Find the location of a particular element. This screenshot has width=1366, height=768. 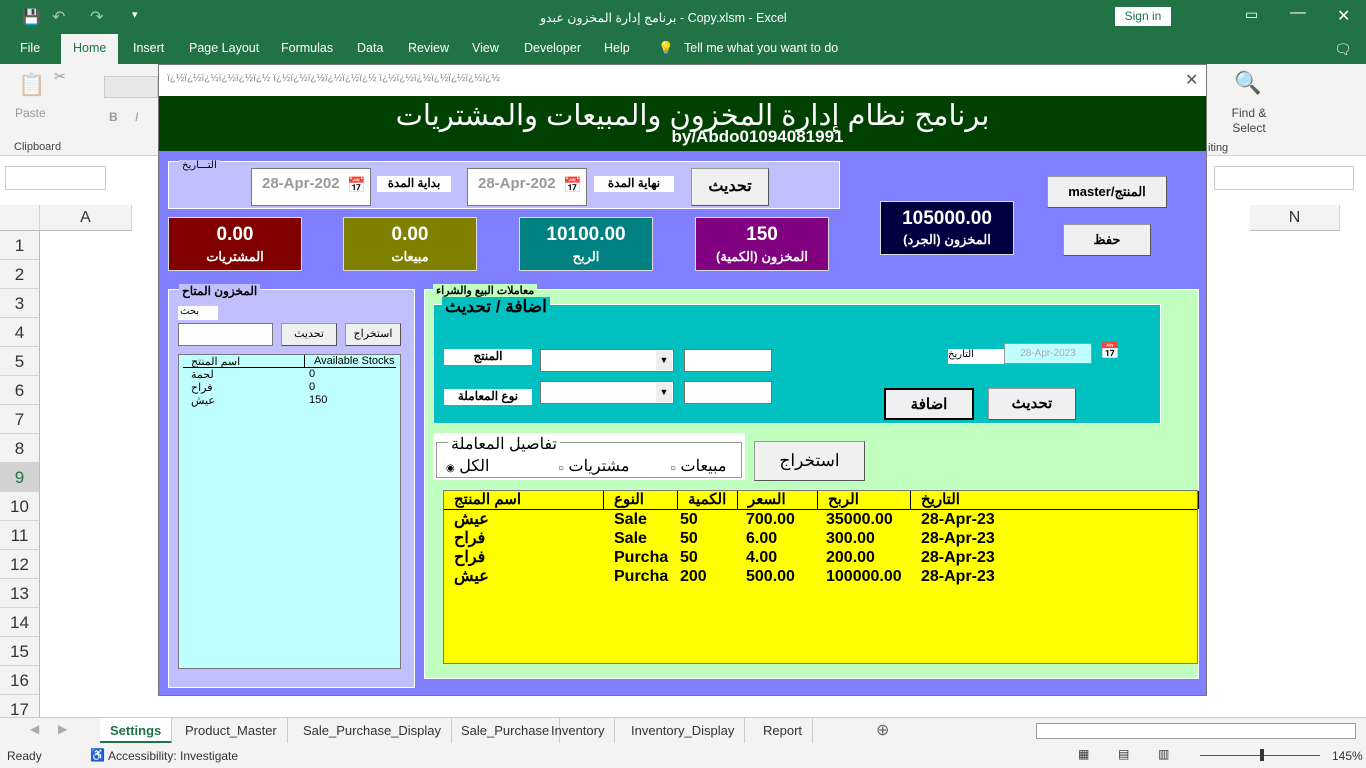

refresh-dates-button: تحديث is located at coordinates (730, 187).